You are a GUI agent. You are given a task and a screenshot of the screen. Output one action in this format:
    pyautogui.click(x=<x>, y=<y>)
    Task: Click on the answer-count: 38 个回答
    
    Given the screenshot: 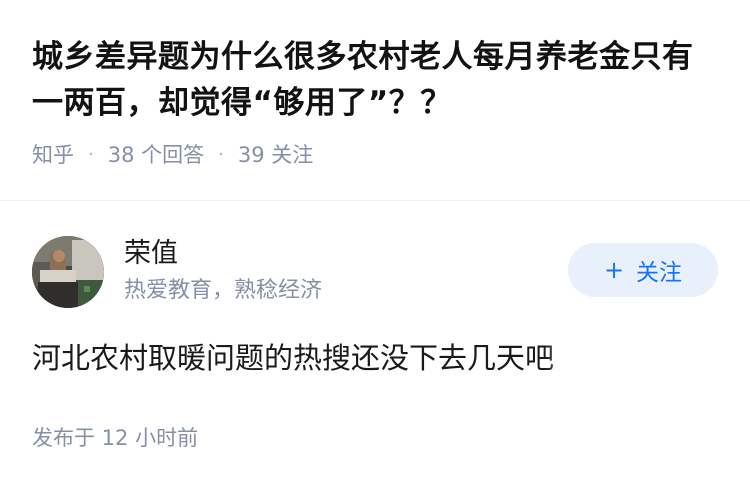 What is the action you would take?
    pyautogui.click(x=156, y=154)
    